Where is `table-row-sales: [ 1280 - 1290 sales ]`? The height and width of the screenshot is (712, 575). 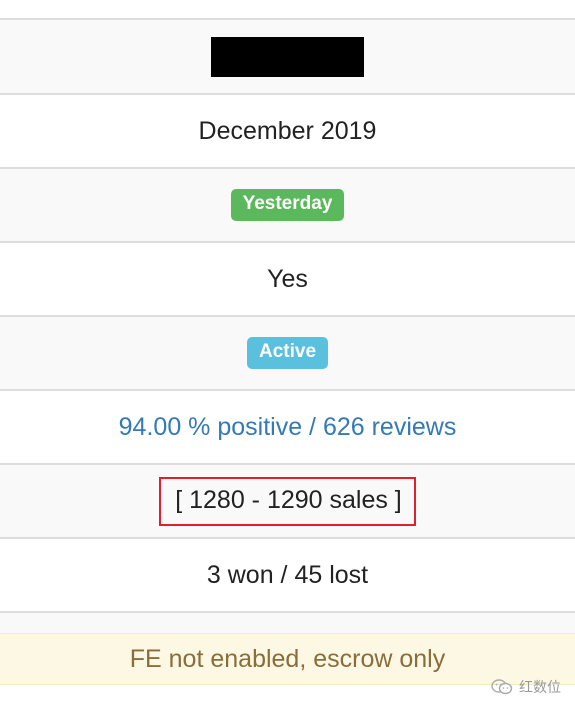 table-row-sales: [ 1280 - 1290 sales ] is located at coordinates (287, 502).